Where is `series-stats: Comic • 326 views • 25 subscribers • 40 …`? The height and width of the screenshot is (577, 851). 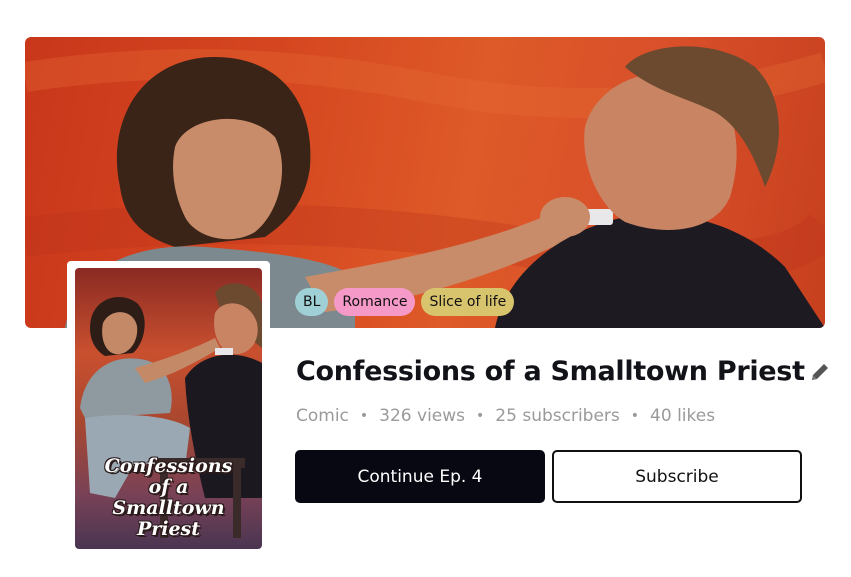 series-stats: Comic • 326 views • 25 subscribers • 40 … is located at coordinates (505, 416).